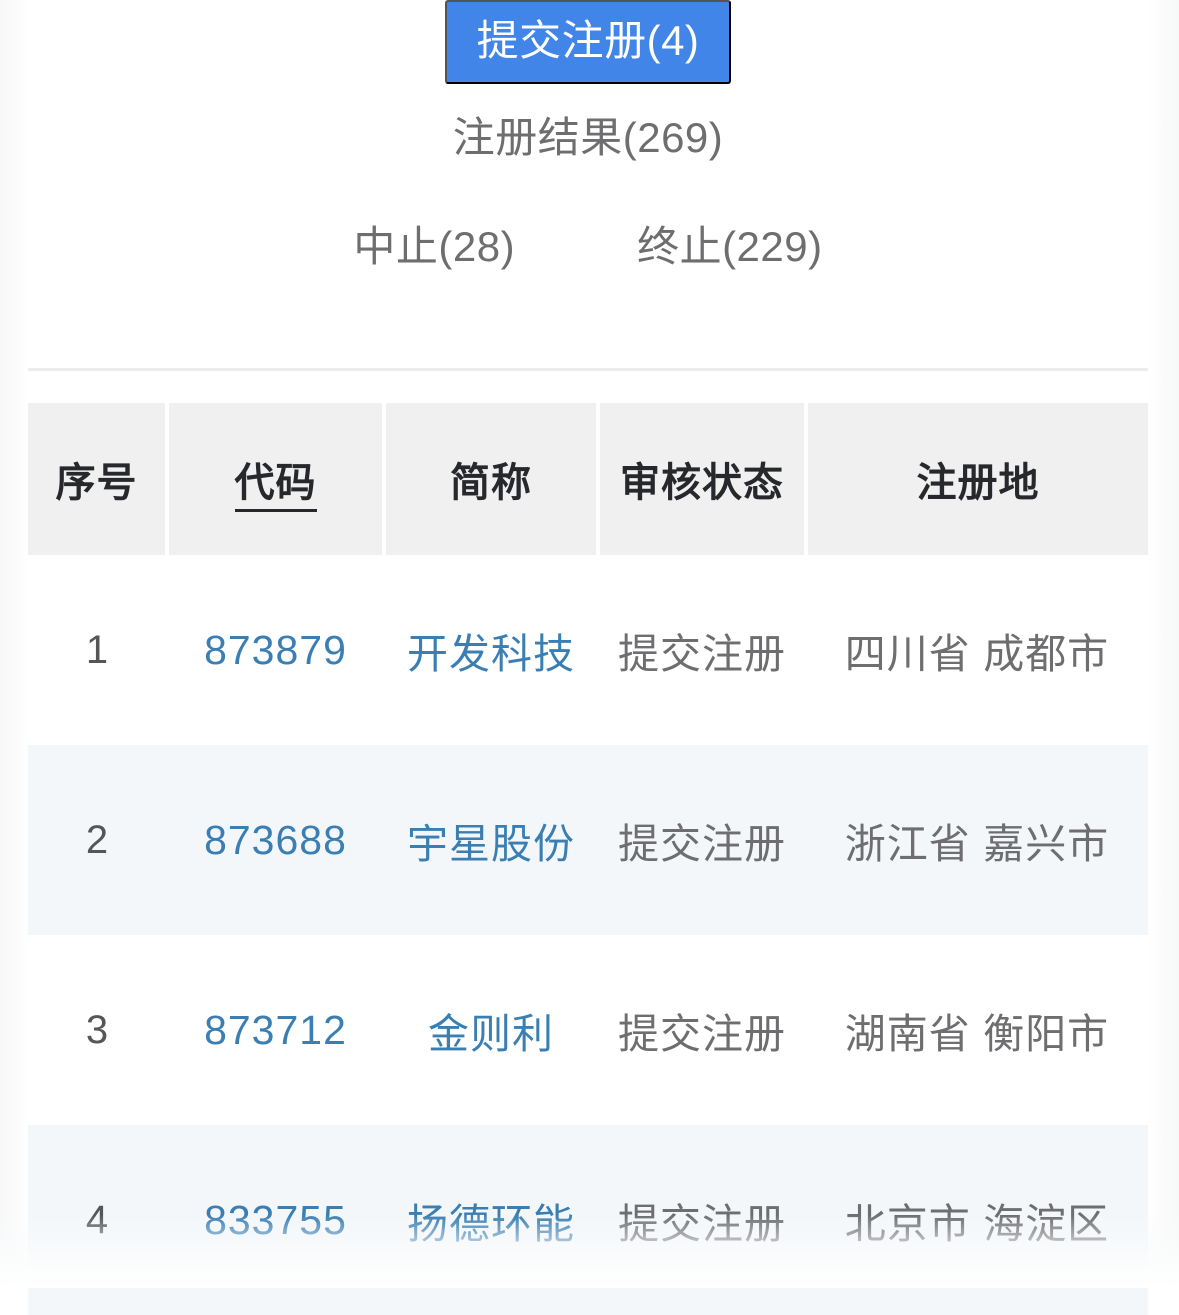 The image size is (1179, 1315). I want to click on cell-seq: 1, so click(97, 650).